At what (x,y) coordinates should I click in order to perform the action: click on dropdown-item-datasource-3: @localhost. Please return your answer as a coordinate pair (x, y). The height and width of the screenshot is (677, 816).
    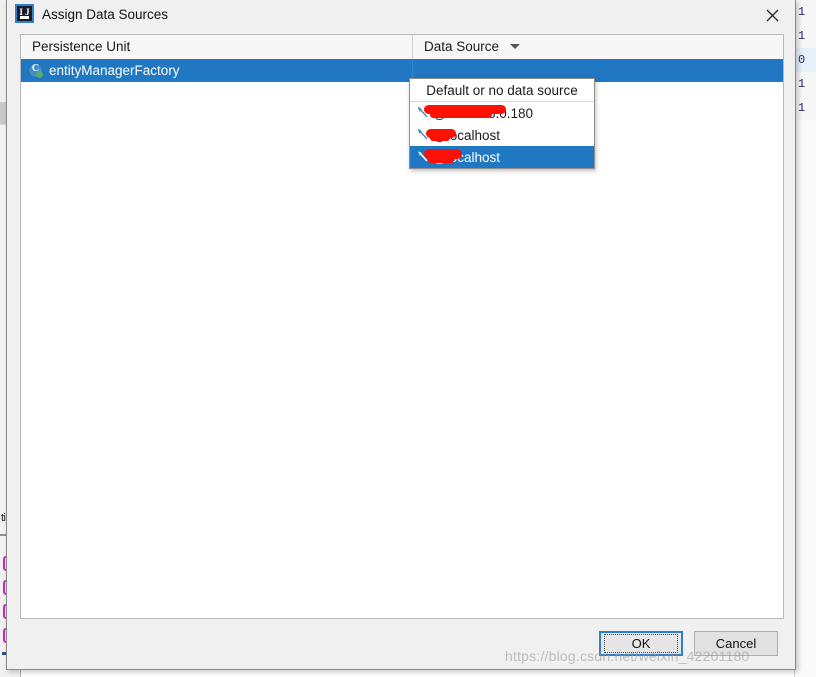
    Looking at the image, I should click on (502, 157).